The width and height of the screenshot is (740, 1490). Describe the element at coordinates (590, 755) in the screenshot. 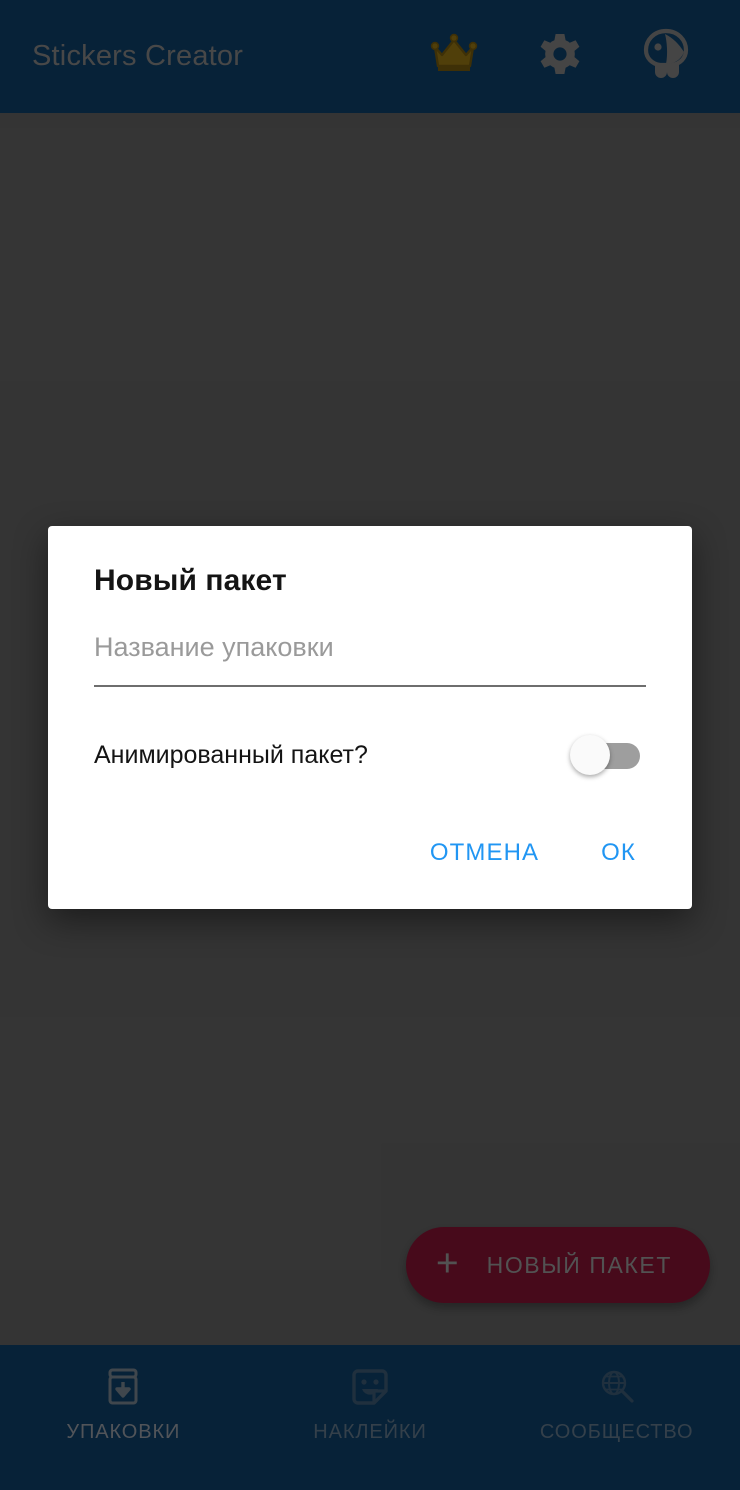

I see `toggle-thumb` at that location.